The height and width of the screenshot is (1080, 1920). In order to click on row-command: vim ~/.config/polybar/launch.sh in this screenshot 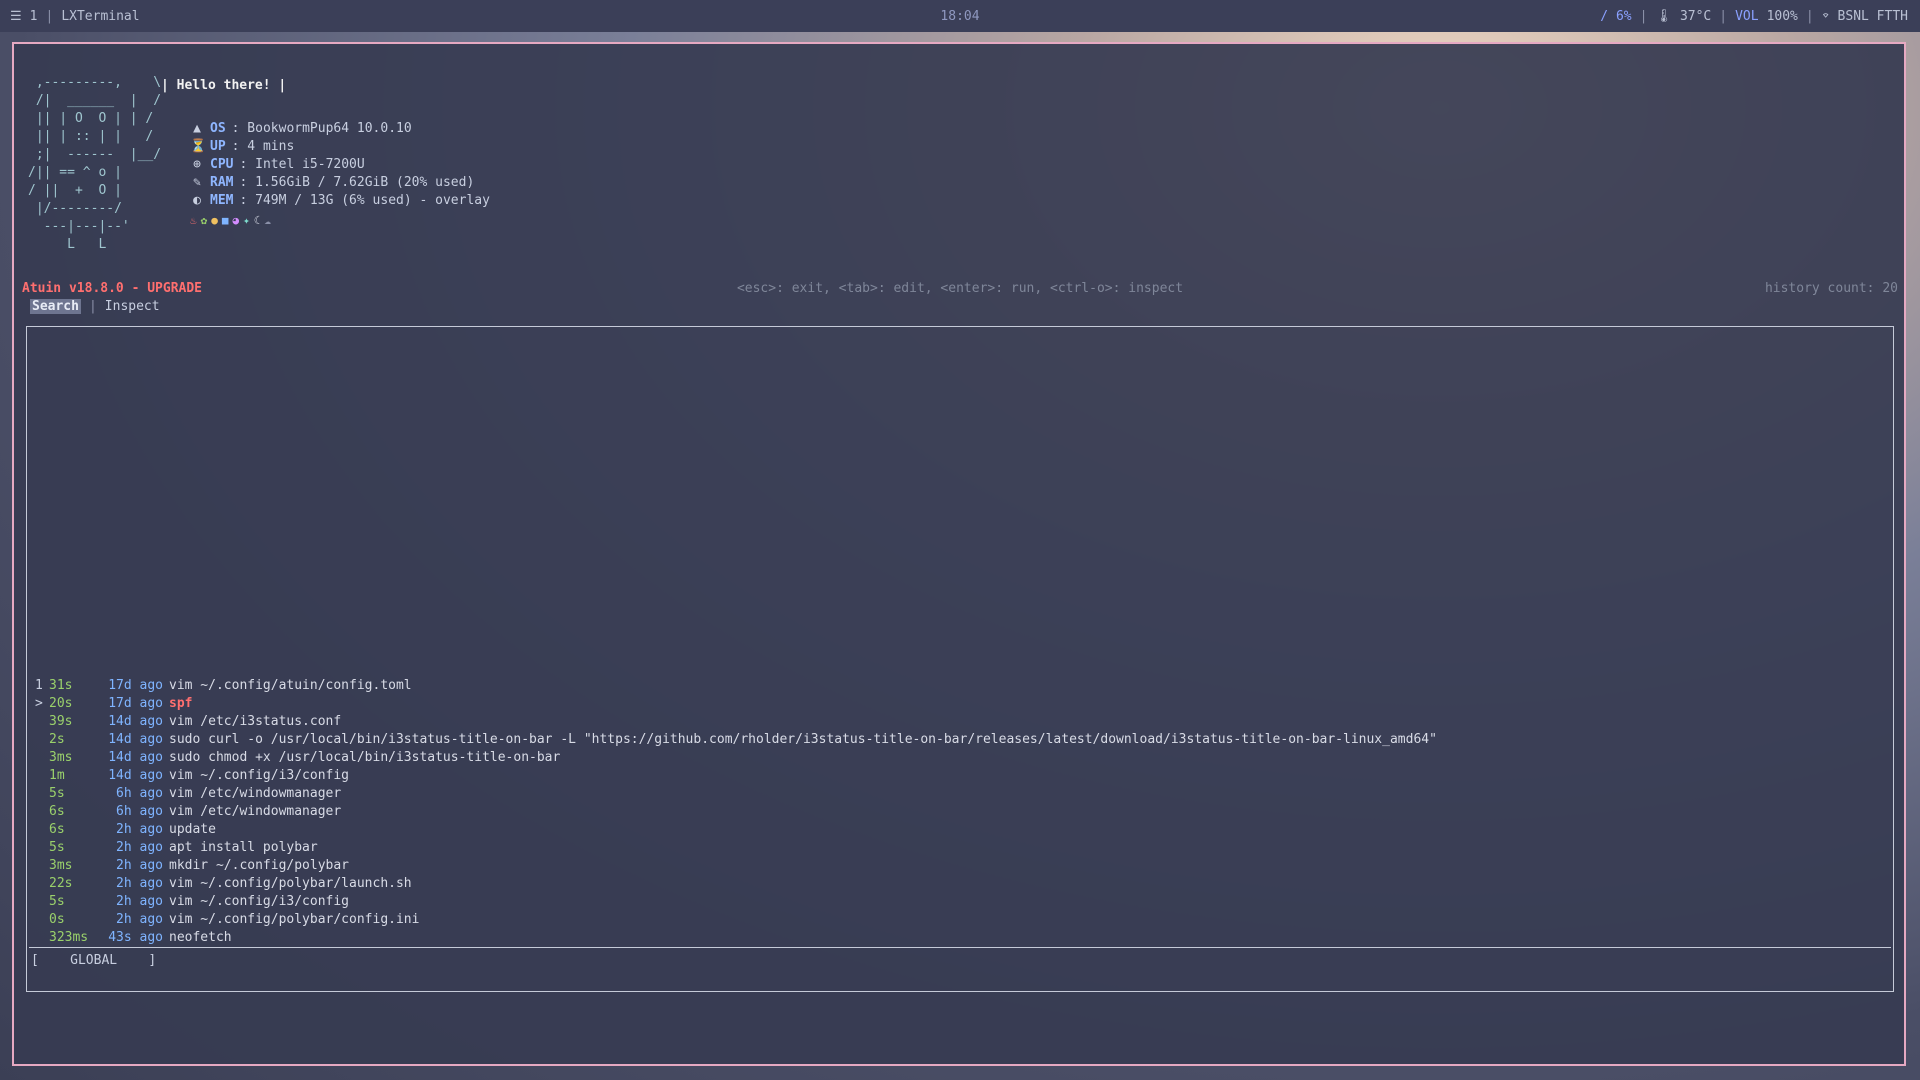, I will do `click(290, 883)`.